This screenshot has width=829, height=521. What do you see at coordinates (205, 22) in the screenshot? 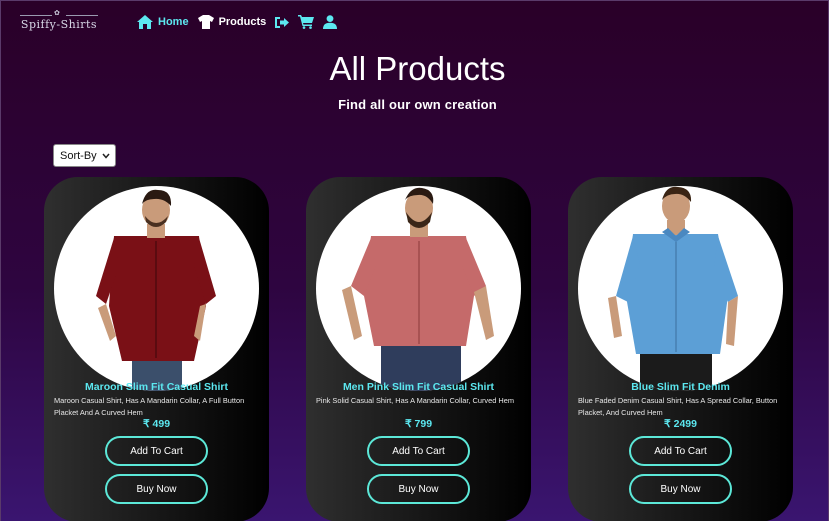
I see `tshirt-icon` at bounding box center [205, 22].